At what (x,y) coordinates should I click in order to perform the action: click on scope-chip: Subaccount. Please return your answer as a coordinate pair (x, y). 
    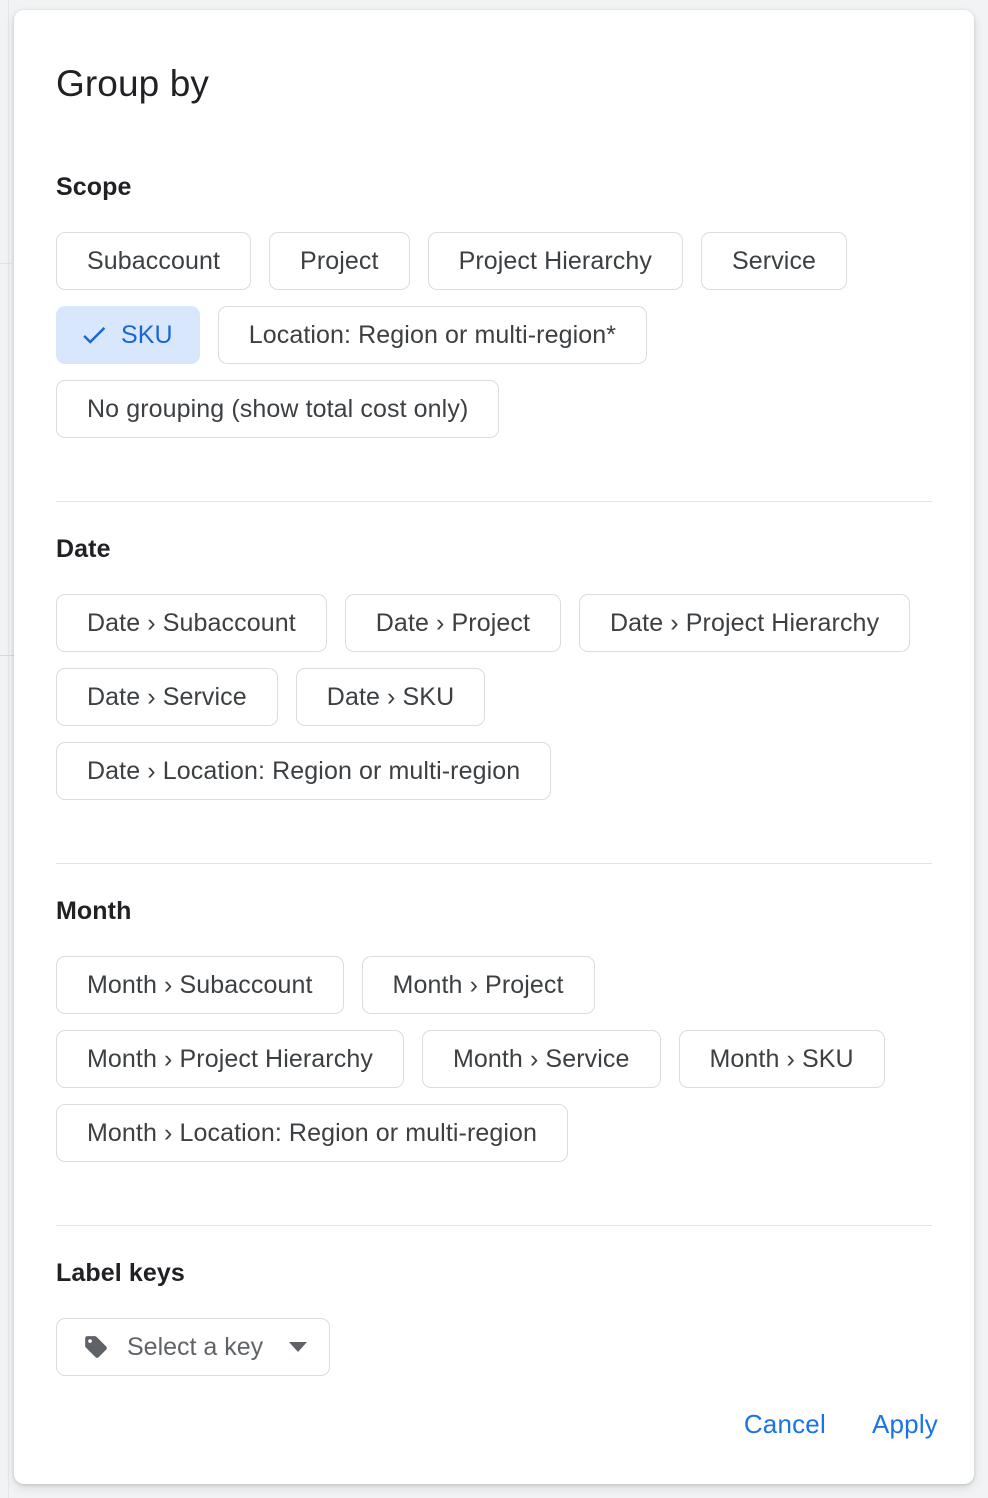
    Looking at the image, I should click on (154, 261).